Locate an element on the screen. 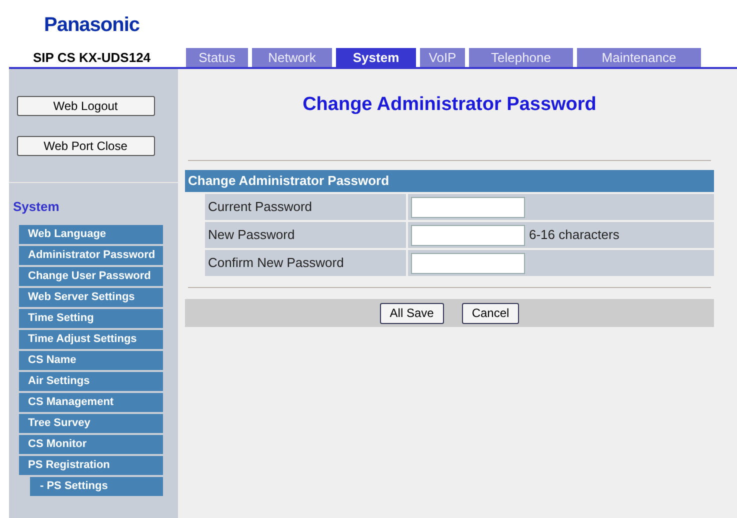  sidebar-menu-item: CS Monitor is located at coordinates (91, 444).